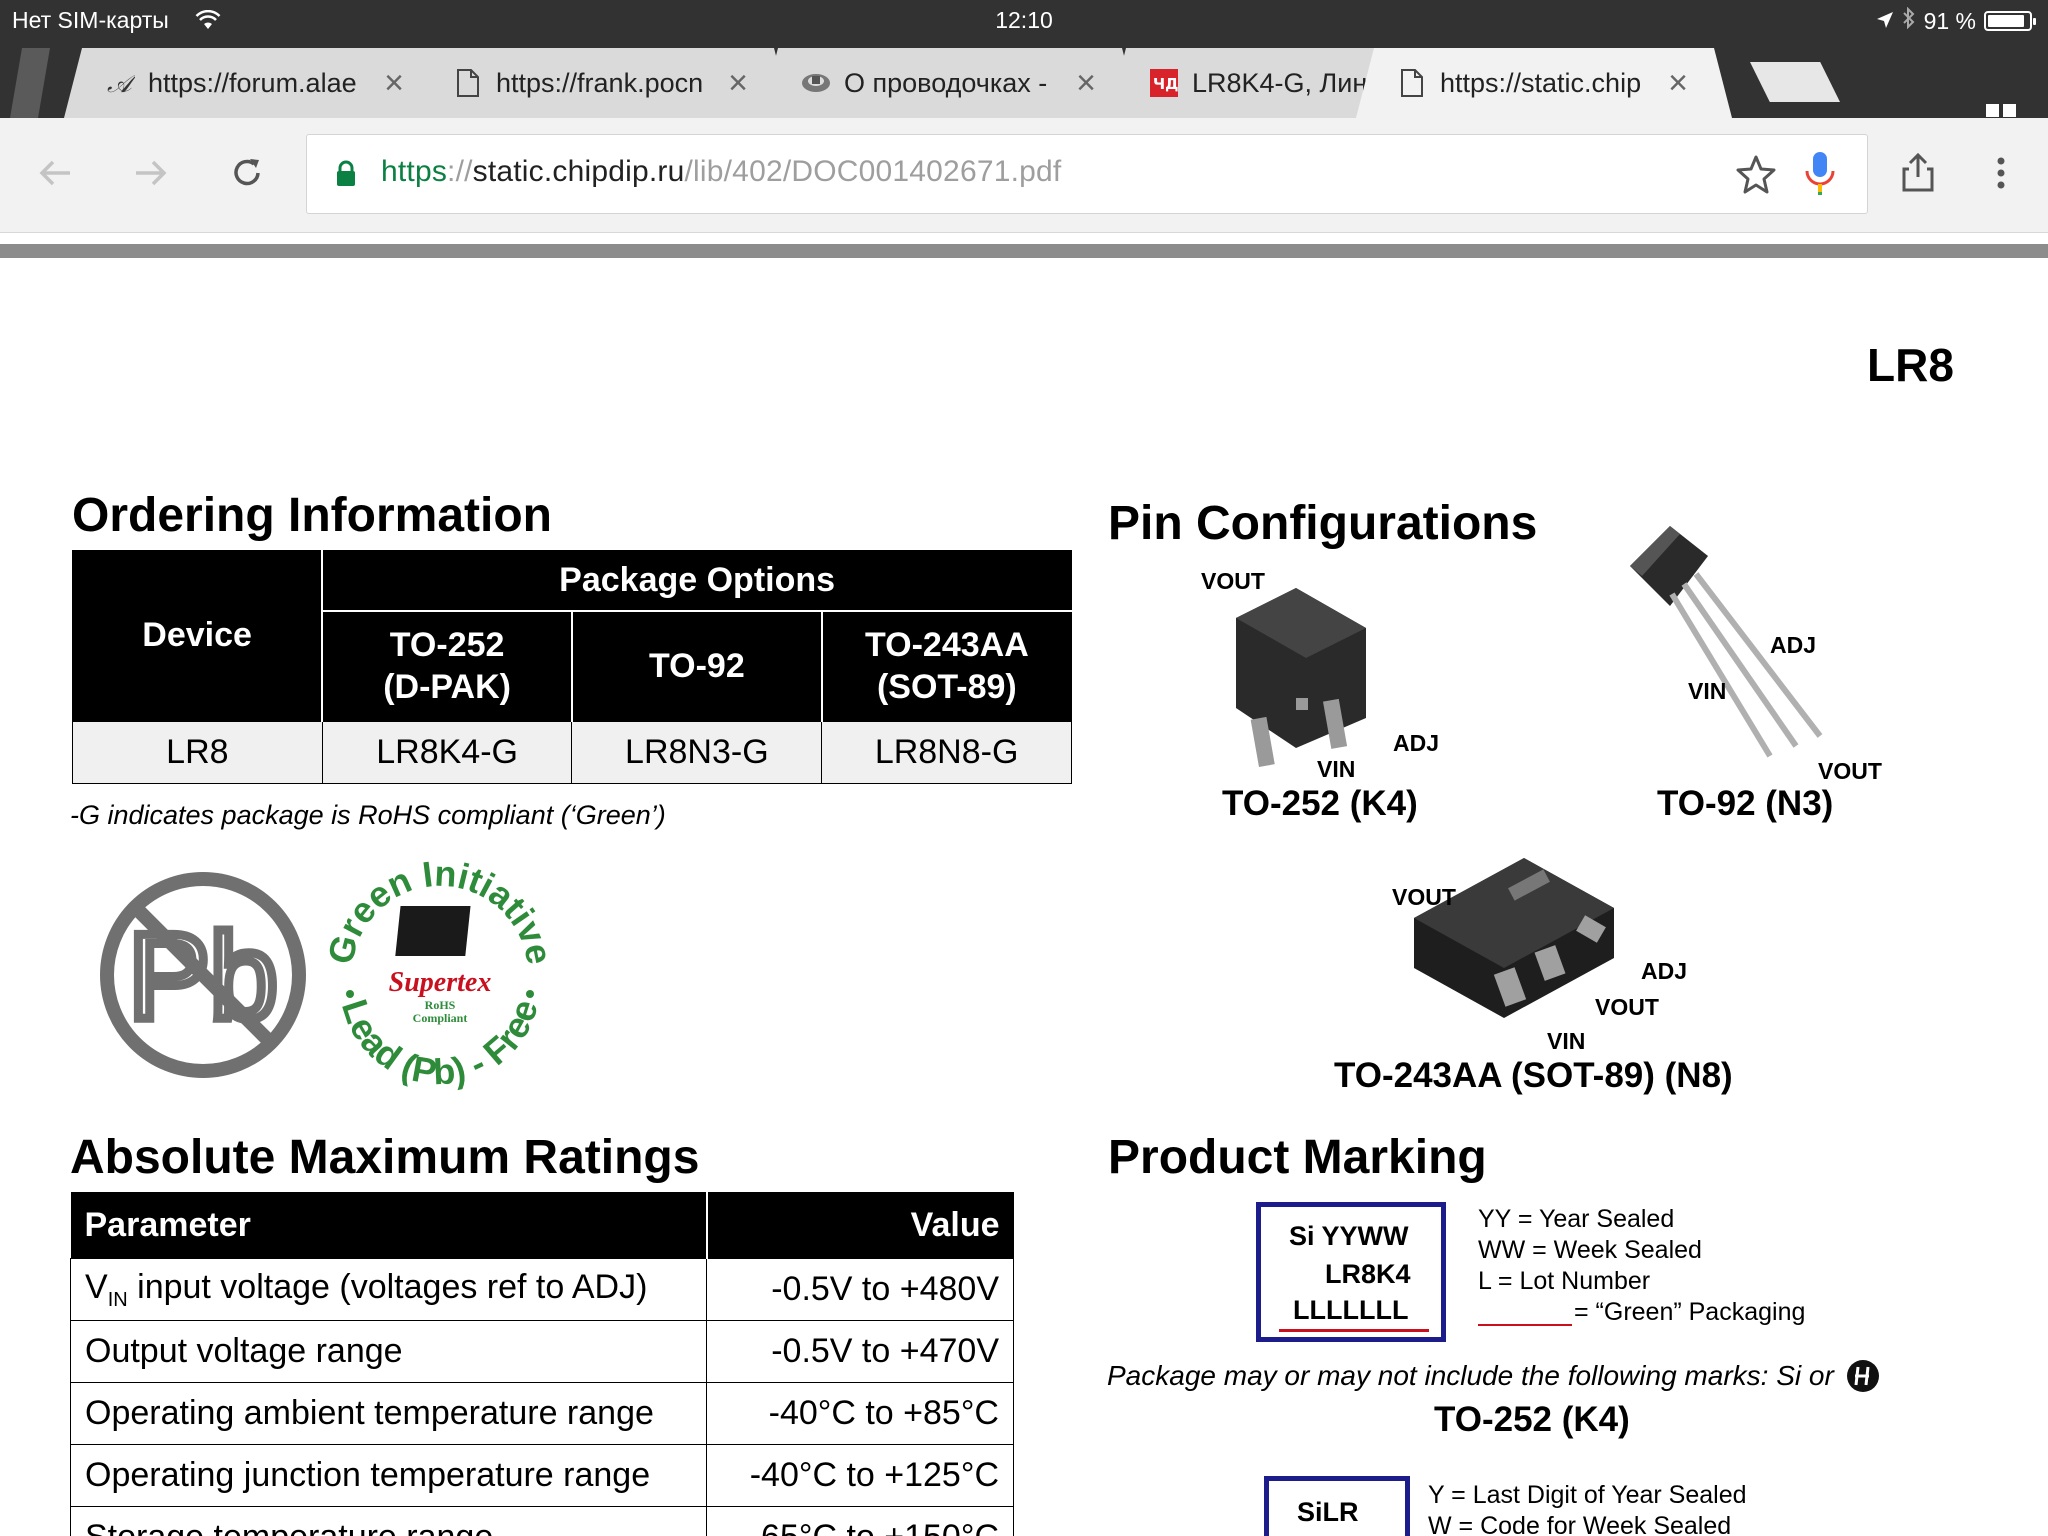 The width and height of the screenshot is (2048, 1536). What do you see at coordinates (696, 666) in the screenshot?
I see `package-label: TO-92` at bounding box center [696, 666].